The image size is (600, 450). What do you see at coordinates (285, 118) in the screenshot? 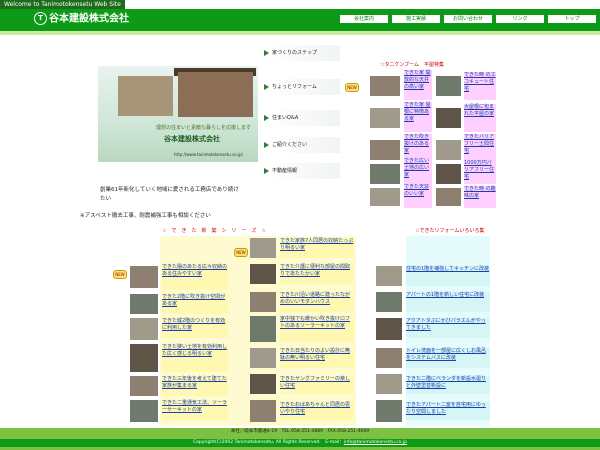
I see `menu-label: 住まいQ&A` at bounding box center [285, 118].